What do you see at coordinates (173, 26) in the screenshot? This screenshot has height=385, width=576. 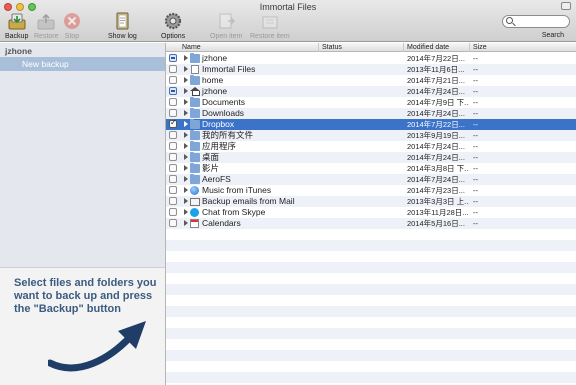 I see `options-button: Options` at bounding box center [173, 26].